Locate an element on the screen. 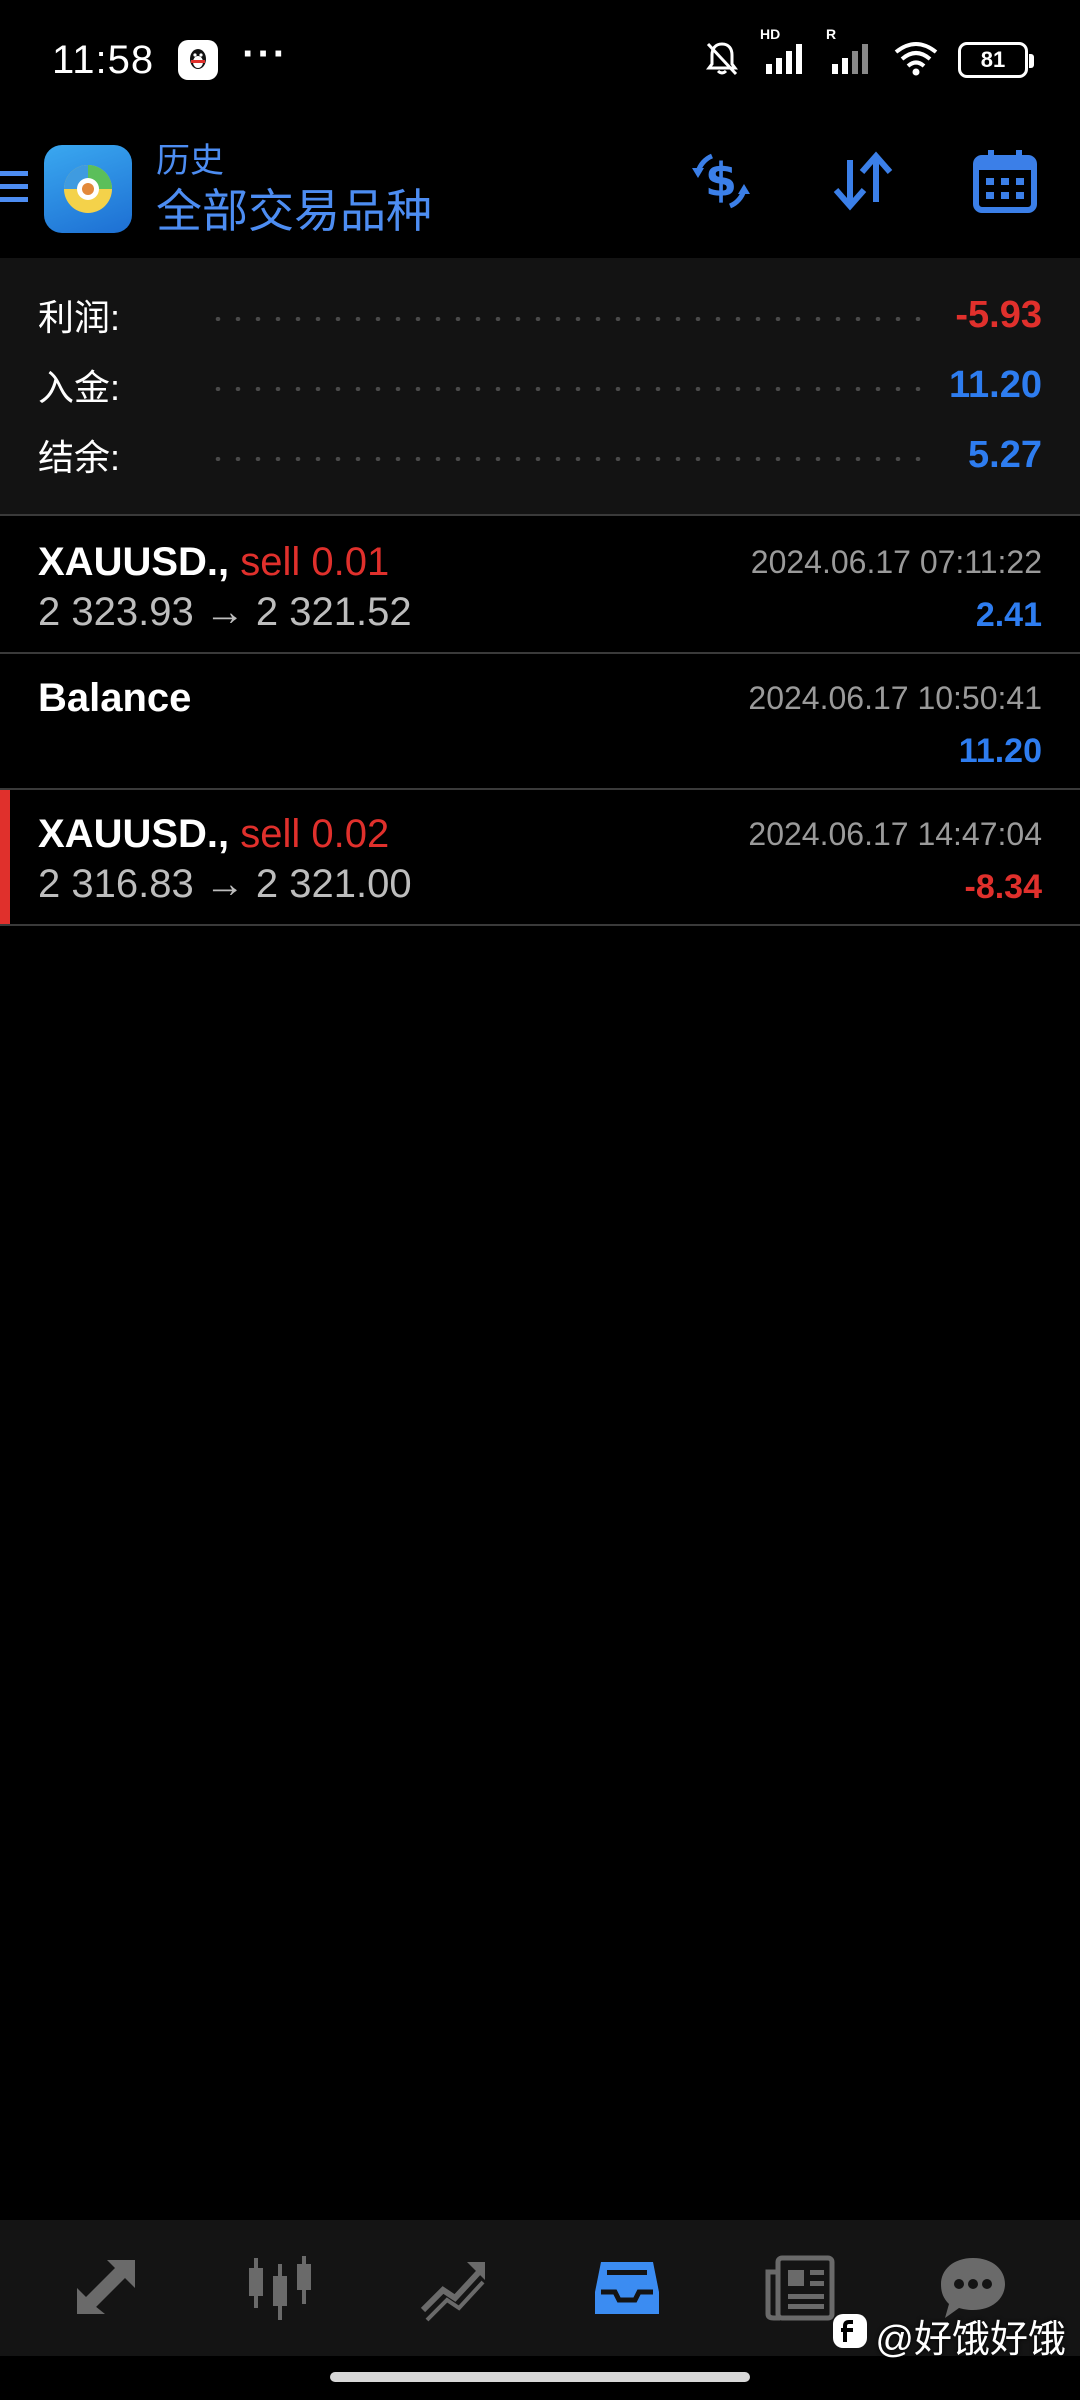  deal-time: 2024.06.17 10:50:41 is located at coordinates (895, 698).